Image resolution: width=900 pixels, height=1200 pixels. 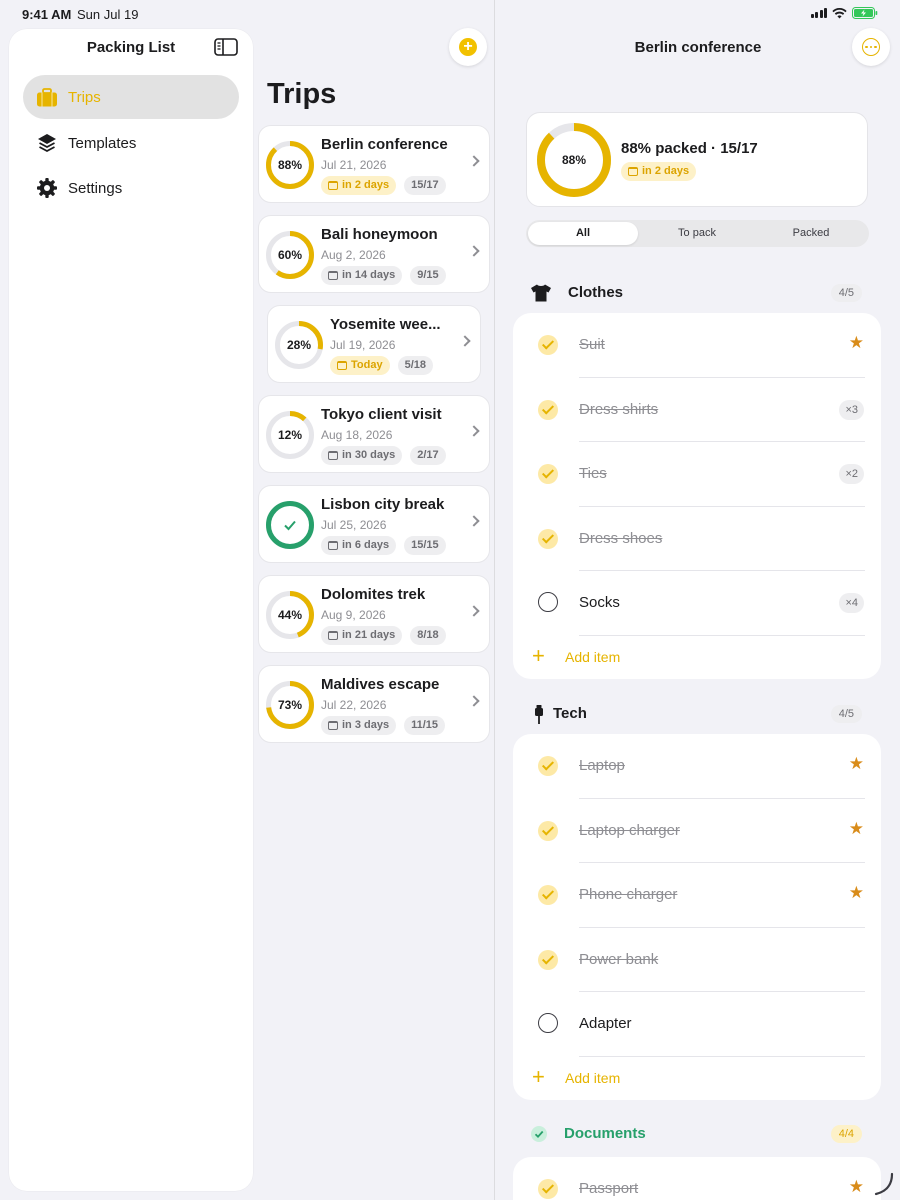 What do you see at coordinates (102, 143) in the screenshot?
I see `sidebar-item-label: Templates` at bounding box center [102, 143].